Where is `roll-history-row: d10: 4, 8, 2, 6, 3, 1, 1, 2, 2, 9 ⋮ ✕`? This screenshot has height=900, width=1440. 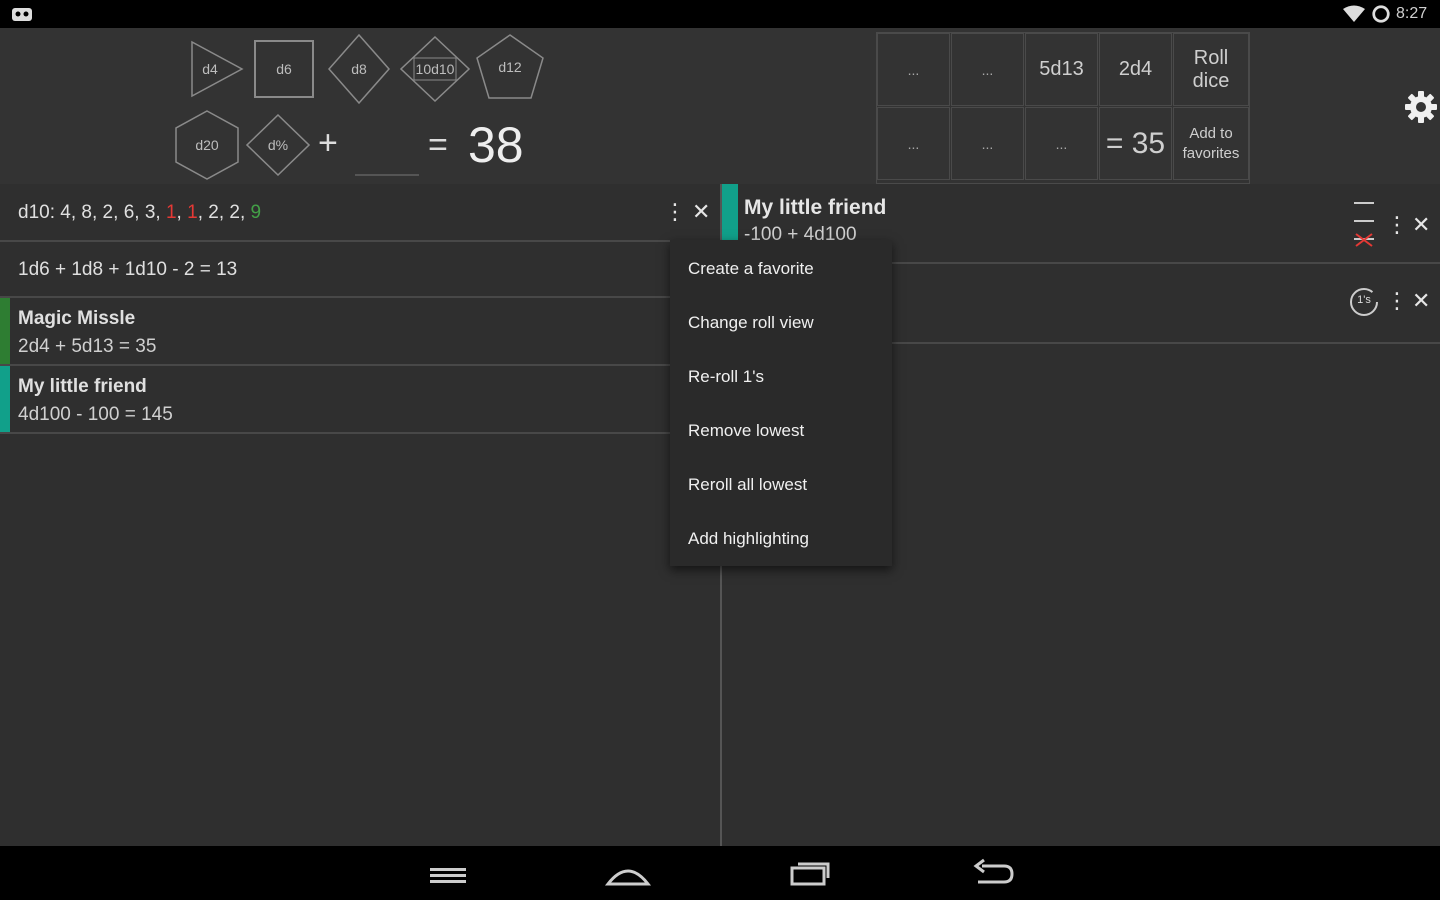 roll-history-row: d10: 4, 8, 2, 6, 3, 1, 1, 2, 2, 9 ⋮ ✕ is located at coordinates (360, 213).